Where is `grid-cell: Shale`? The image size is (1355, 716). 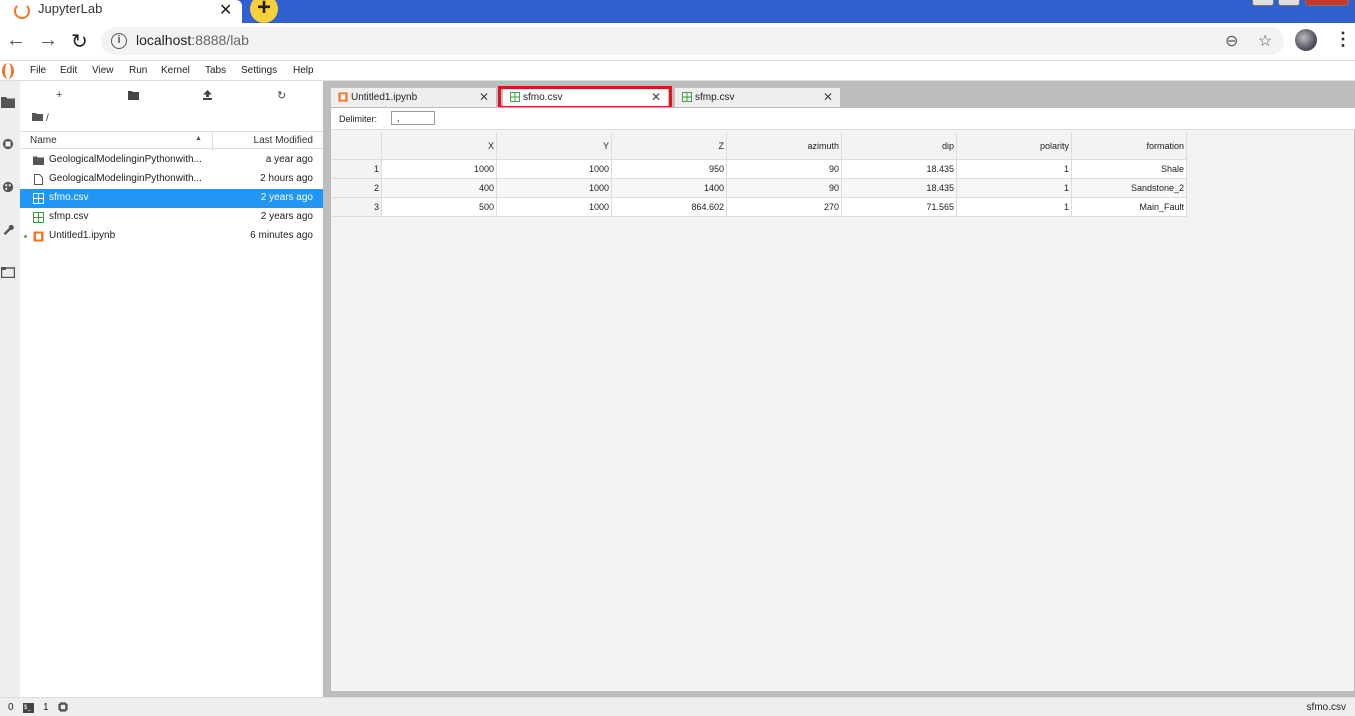
grid-cell: Shale is located at coordinates (1129, 169).